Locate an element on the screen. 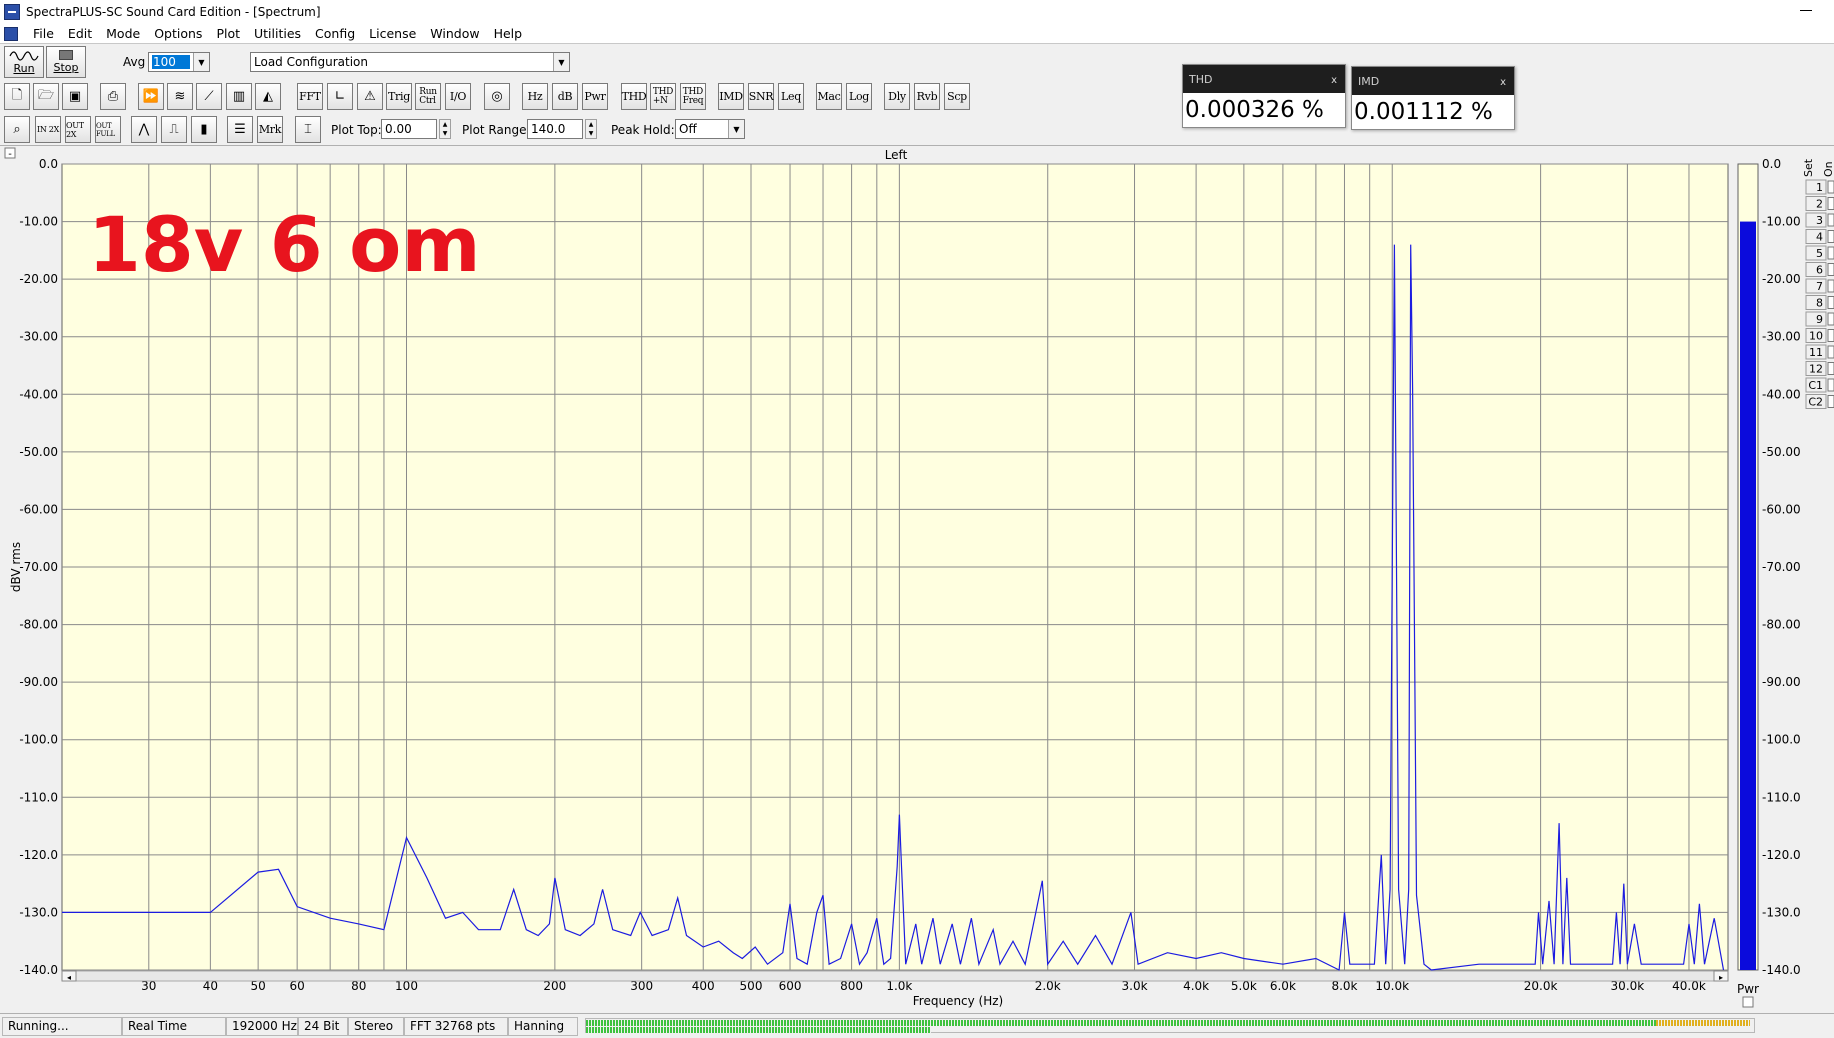 The height and width of the screenshot is (1038, 1834). open-file-button: 🗁 is located at coordinates (46, 96).